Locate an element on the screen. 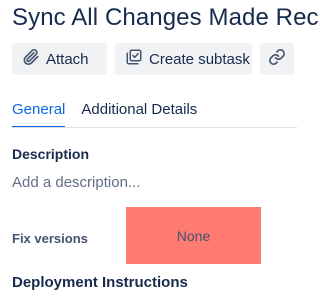 The image size is (320, 298). create-subtask-button: Create subtask is located at coordinates (183, 59).